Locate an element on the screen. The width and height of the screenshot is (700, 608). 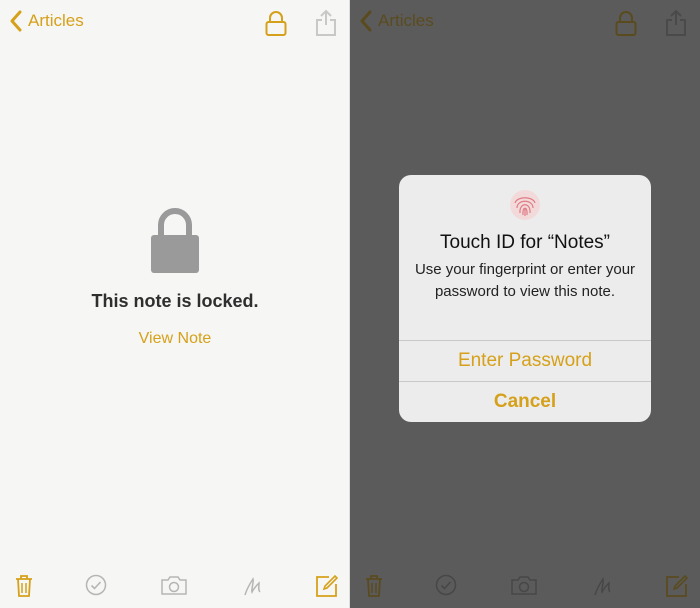
locked-message: This note is locked. View Note is located at coordinates (175, 276).